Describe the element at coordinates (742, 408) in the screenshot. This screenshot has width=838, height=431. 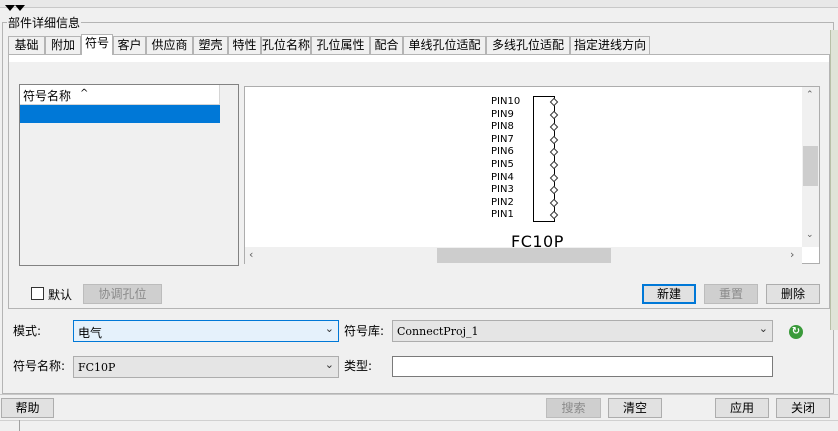
I see `apply-button: 应用` at that location.